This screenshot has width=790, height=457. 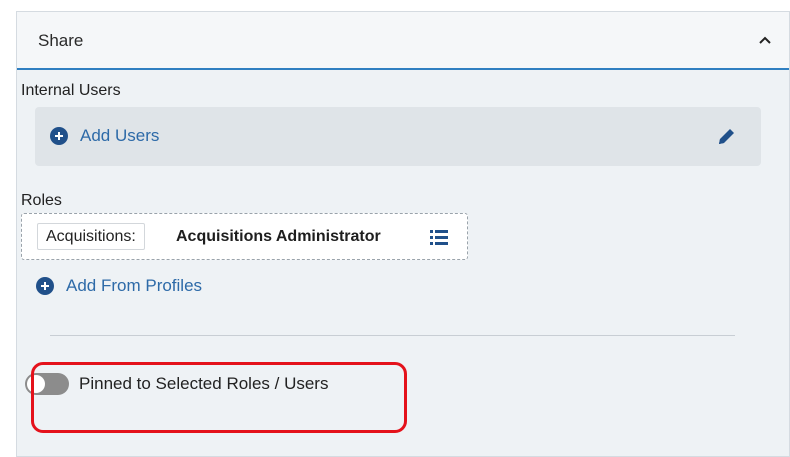 What do you see at coordinates (47, 384) in the screenshot?
I see `pinned-toggle` at bounding box center [47, 384].